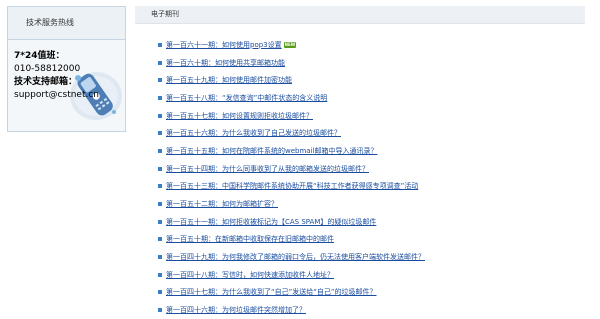  Describe the element at coordinates (373, 204) in the screenshot. I see `list-item: 第一百五十二期：如何为邮箱扩容？` at that location.